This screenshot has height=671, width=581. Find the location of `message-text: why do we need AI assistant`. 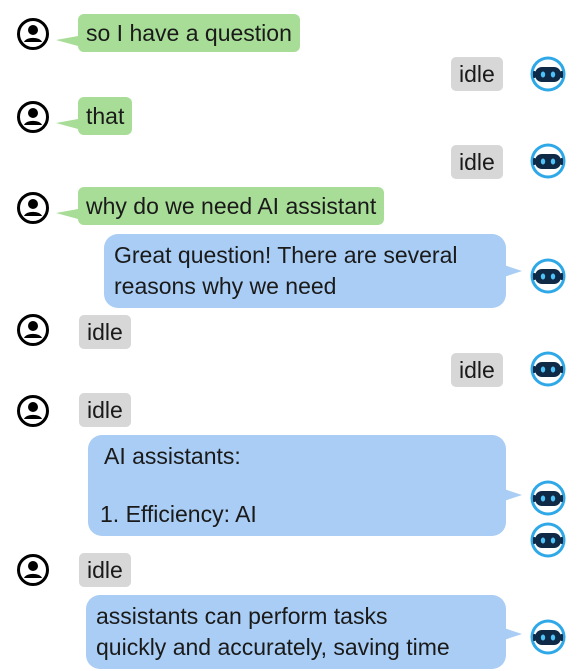

message-text: why do we need AI assistant is located at coordinates (231, 206).